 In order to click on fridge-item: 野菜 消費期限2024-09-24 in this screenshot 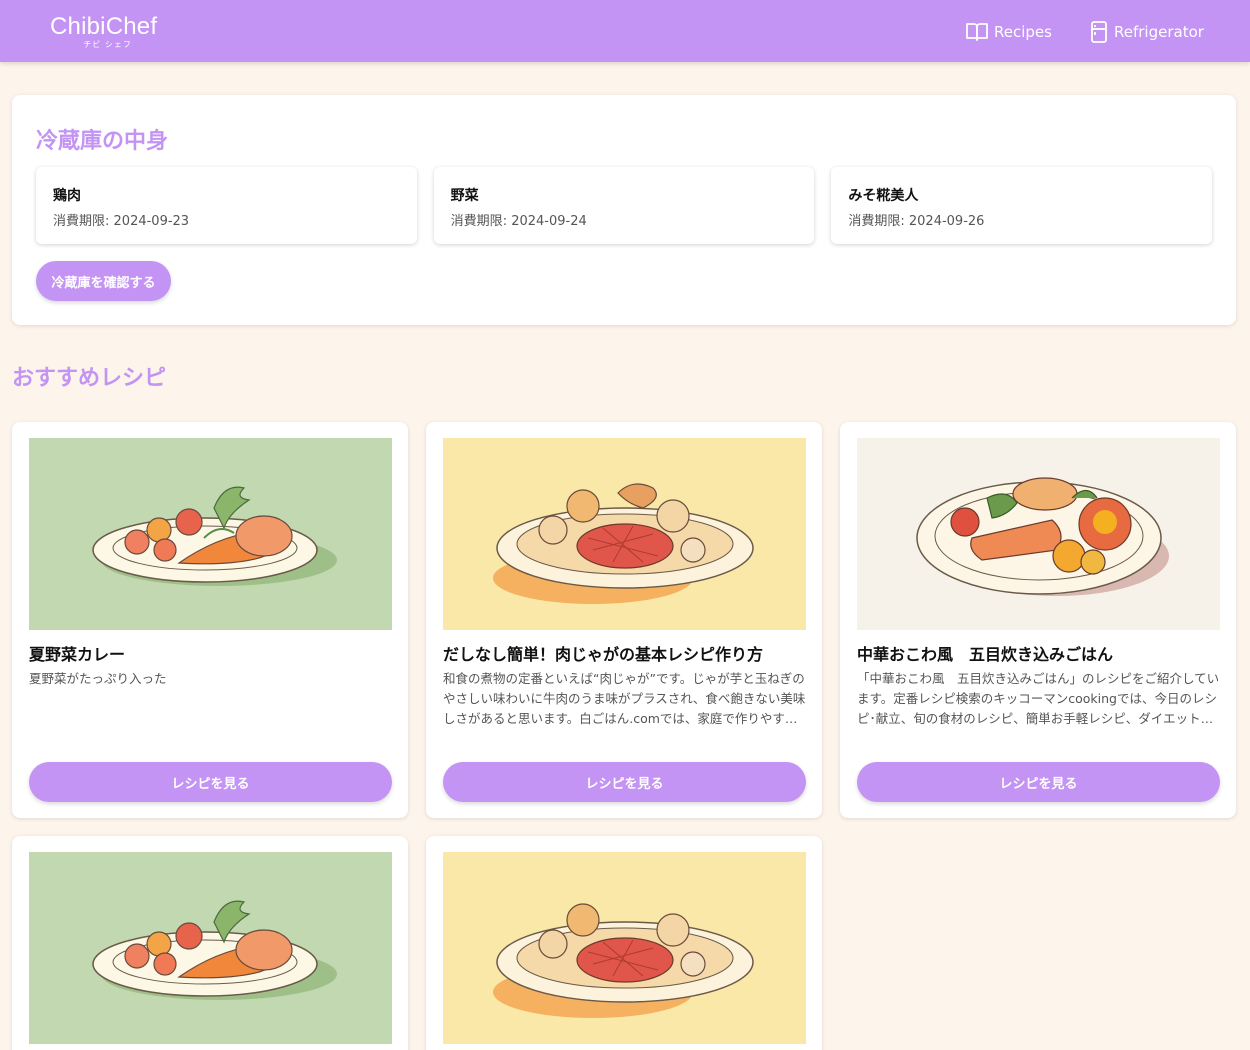, I will do `click(624, 205)`.